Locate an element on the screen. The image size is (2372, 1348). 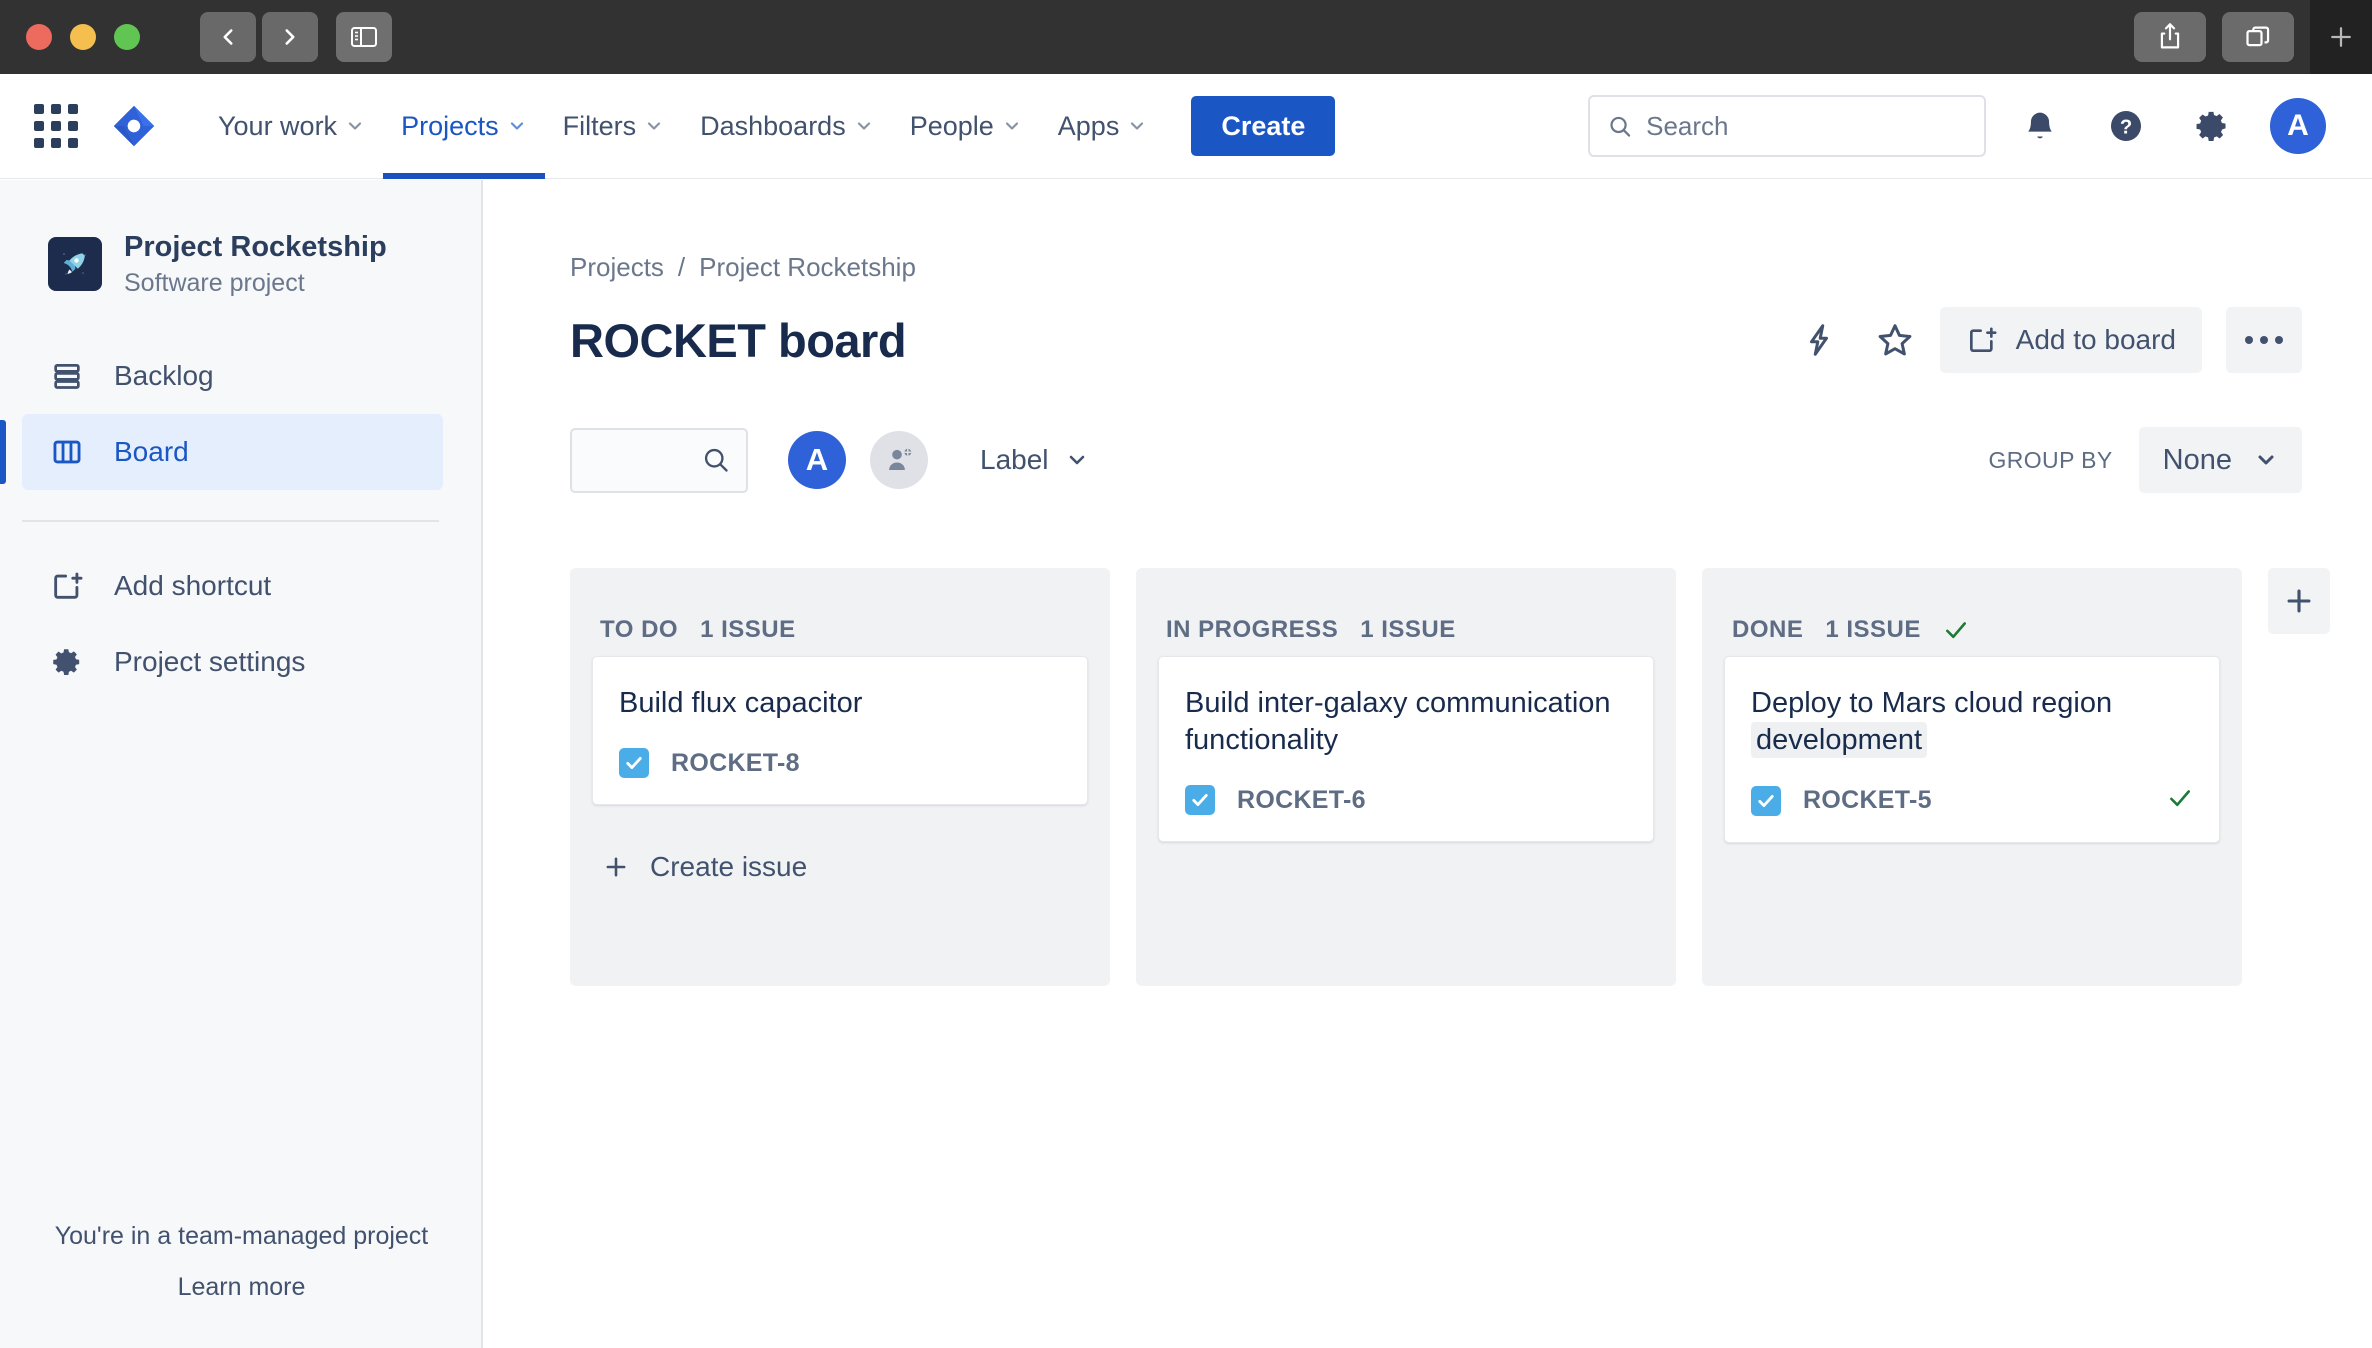
star-button is located at coordinates (1895, 340).